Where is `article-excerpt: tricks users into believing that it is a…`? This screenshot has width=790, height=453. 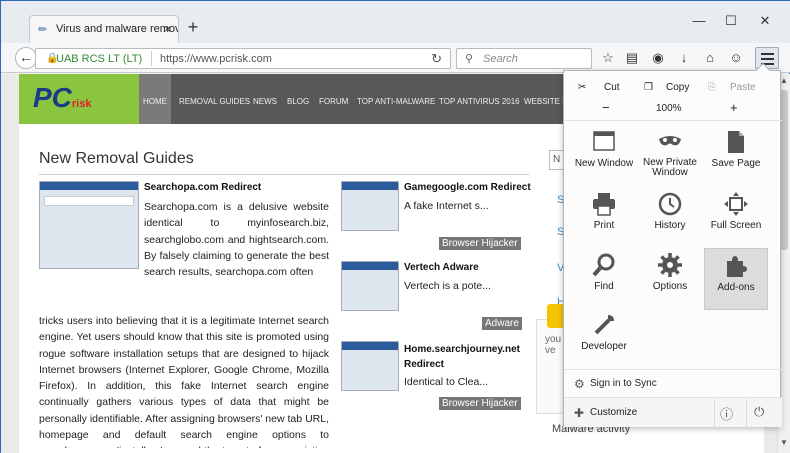
article-excerpt: tricks users into believing that it is a… is located at coordinates (184, 381).